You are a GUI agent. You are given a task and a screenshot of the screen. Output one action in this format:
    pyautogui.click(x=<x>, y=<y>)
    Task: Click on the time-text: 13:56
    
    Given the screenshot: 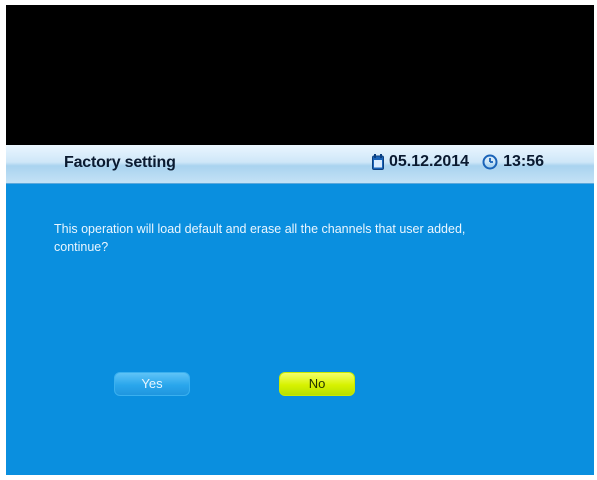 What is the action you would take?
    pyautogui.click(x=523, y=161)
    